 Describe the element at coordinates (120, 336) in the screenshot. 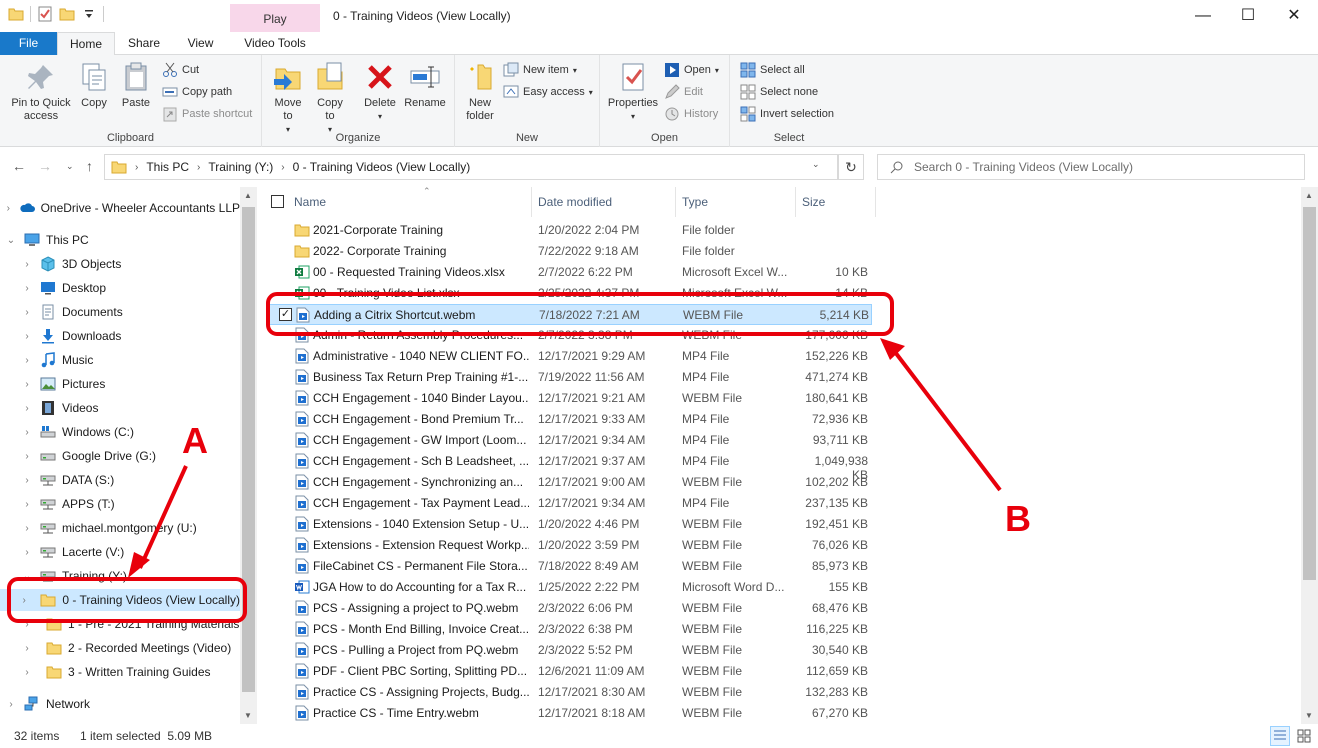

I see `tree-item: › Downloads` at that location.